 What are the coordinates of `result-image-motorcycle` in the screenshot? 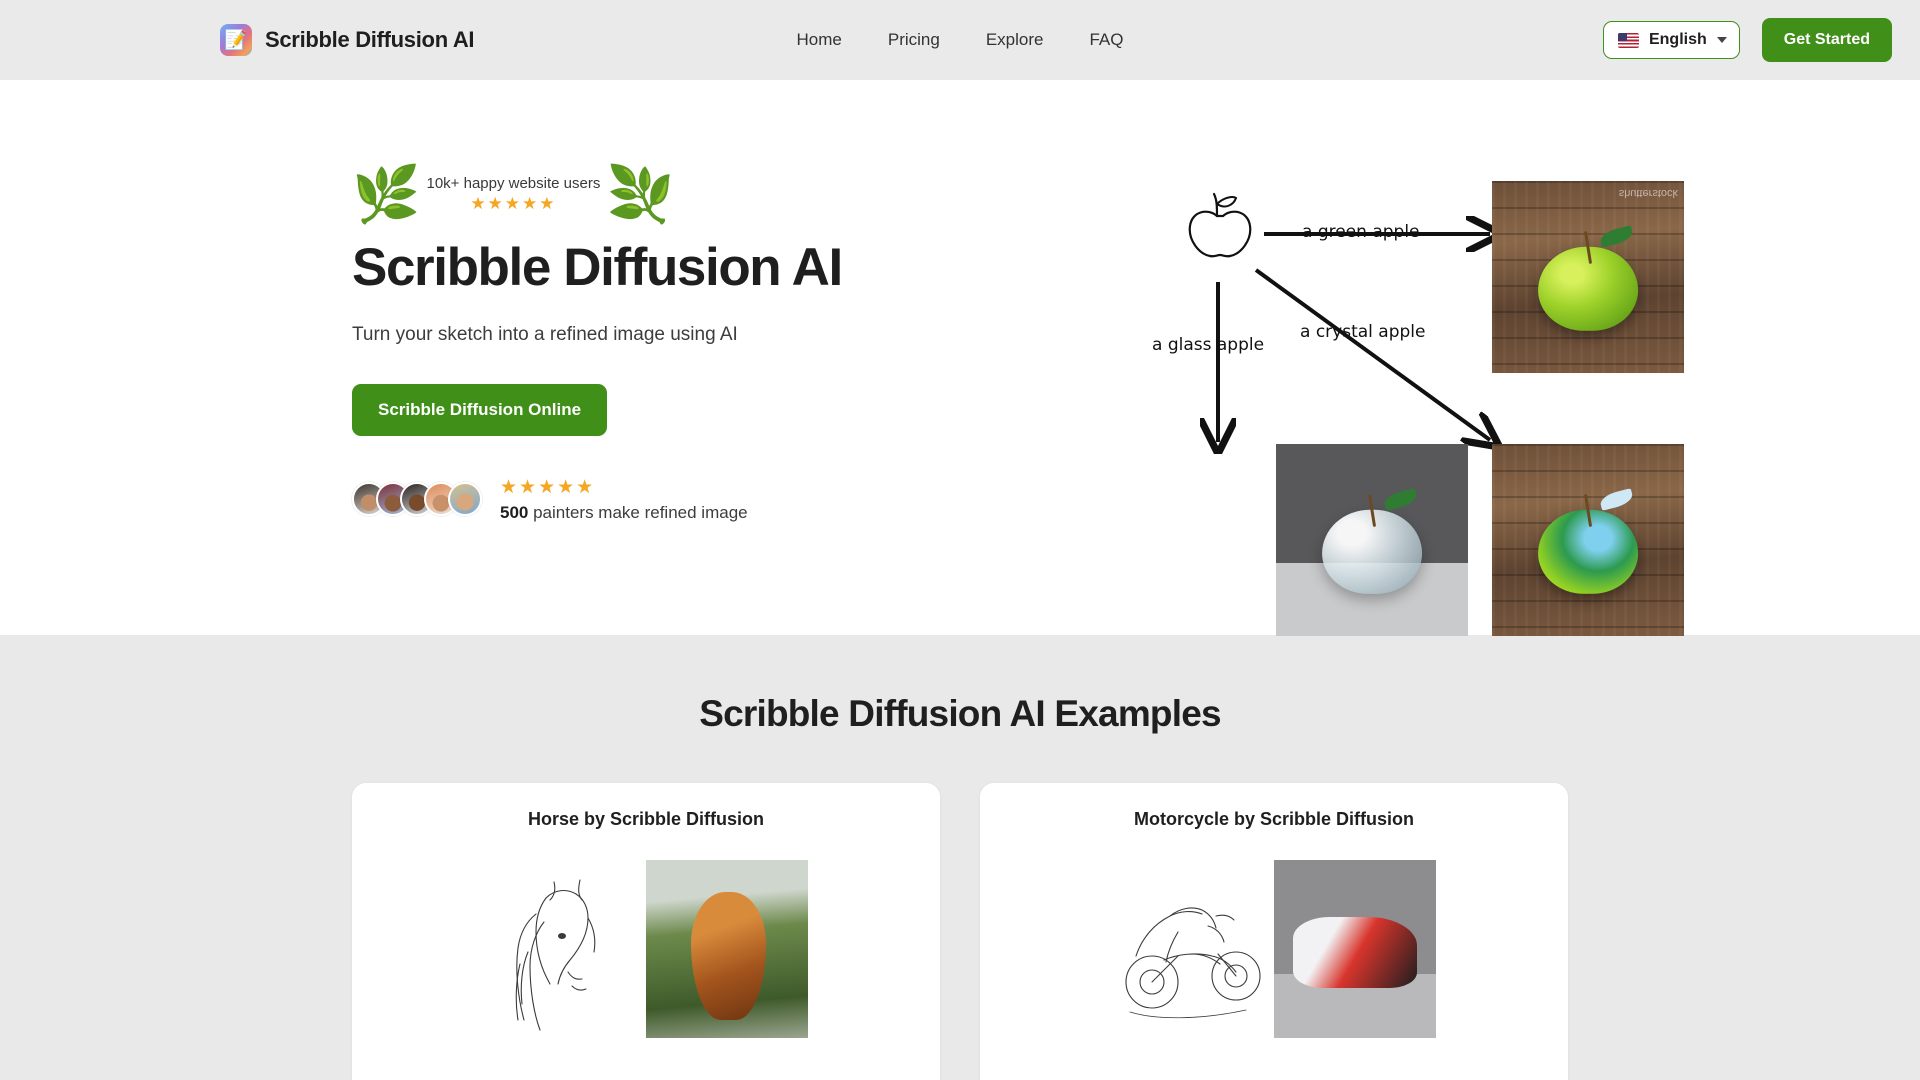 It's located at (1355, 949).